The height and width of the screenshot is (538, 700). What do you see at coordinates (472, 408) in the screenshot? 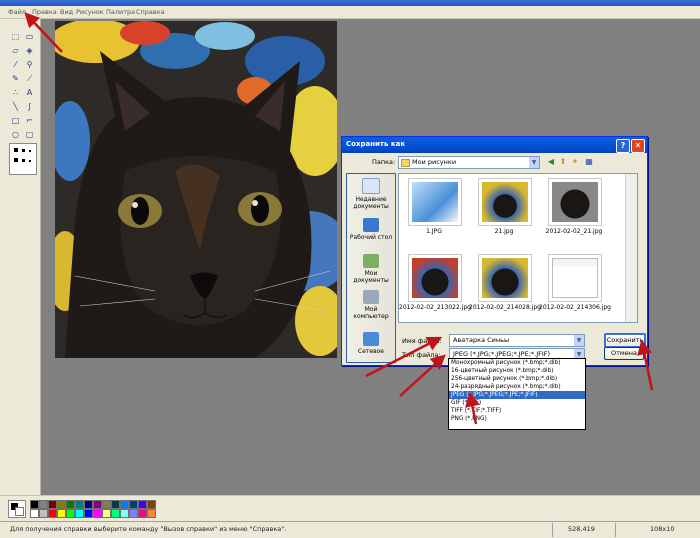
I see `arrow-to-jpeg-option` at bounding box center [472, 408].